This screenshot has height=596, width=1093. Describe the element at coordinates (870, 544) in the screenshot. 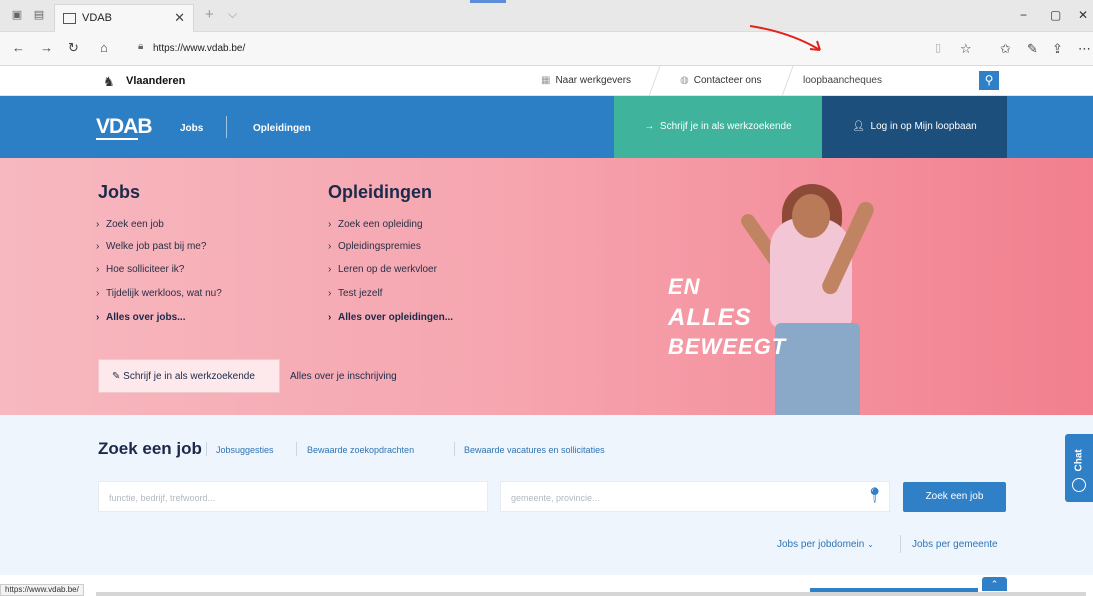

I see `chevron-down-icon: ⌄` at that location.